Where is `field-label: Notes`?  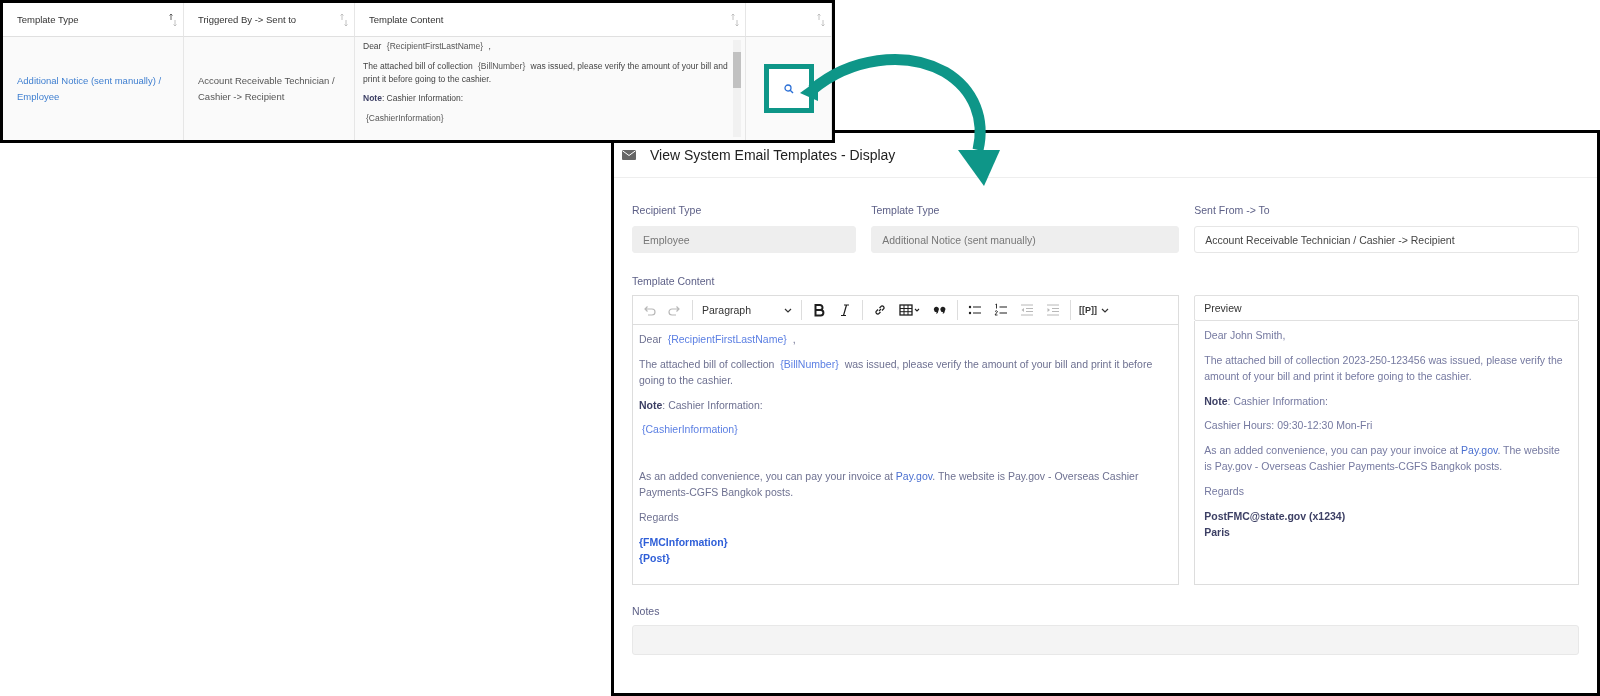 field-label: Notes is located at coordinates (646, 611).